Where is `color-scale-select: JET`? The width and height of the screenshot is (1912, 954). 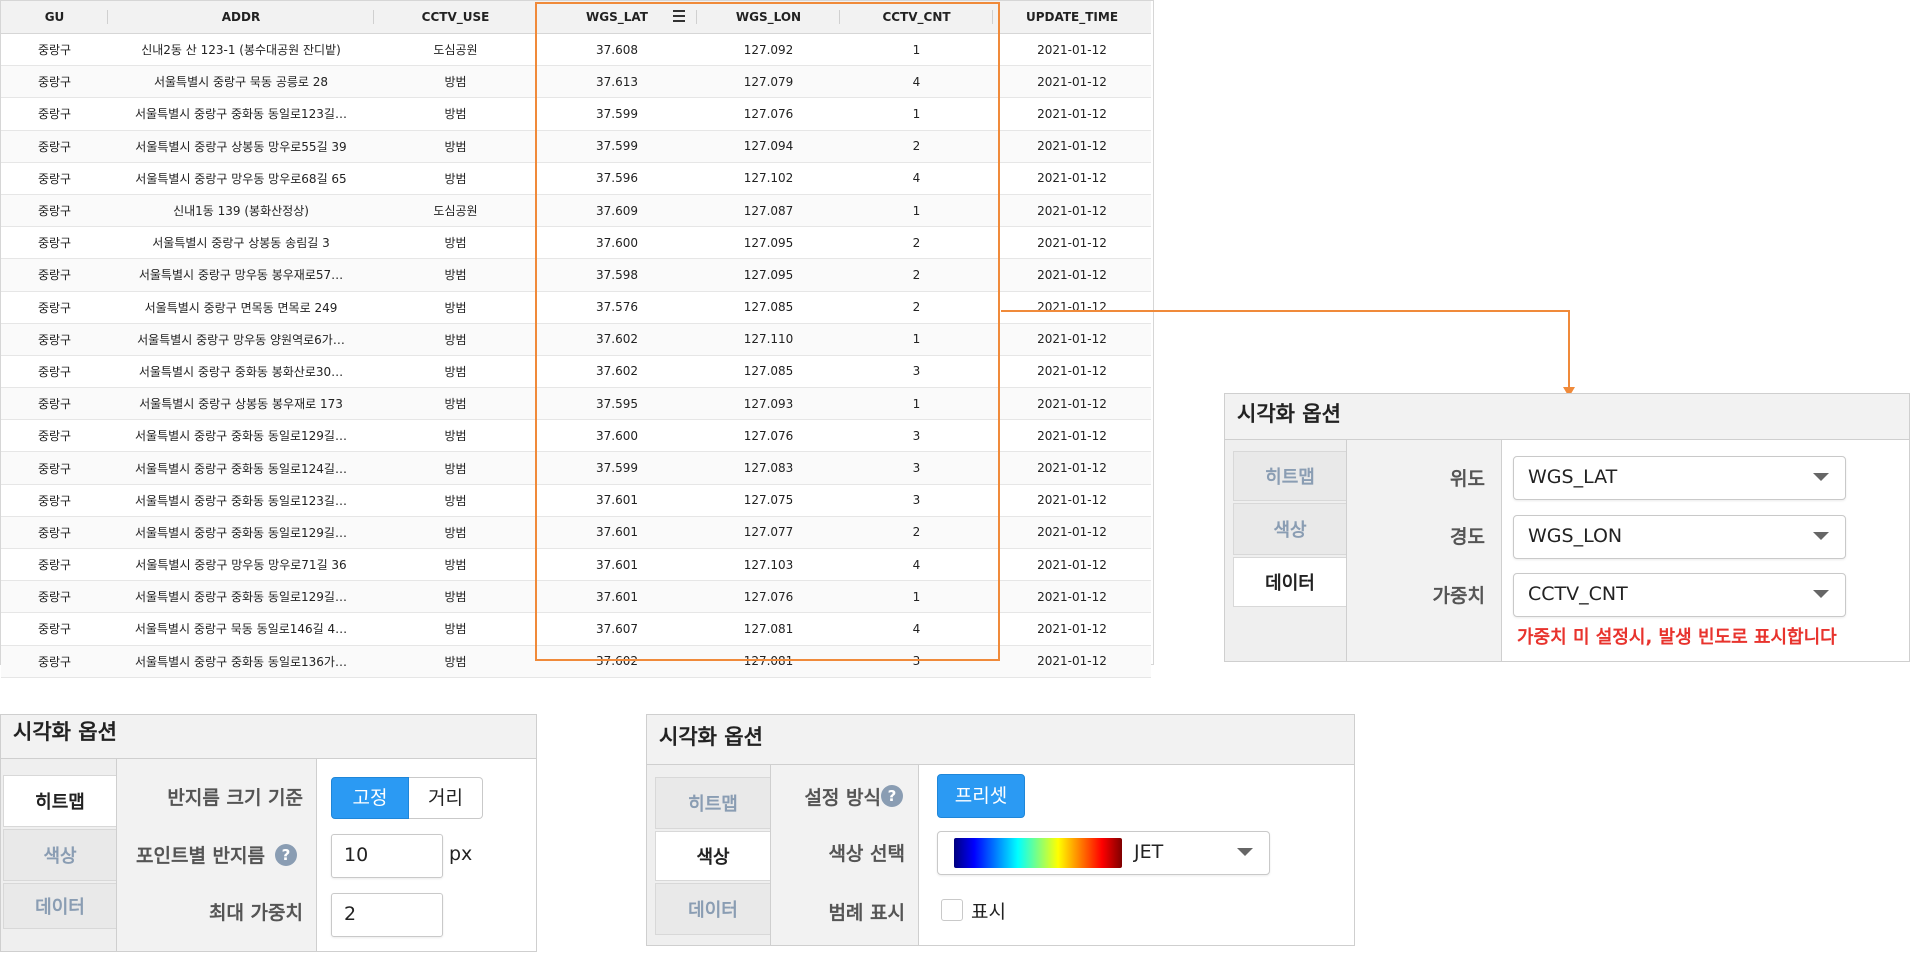
color-scale-select: JET is located at coordinates (1103, 853).